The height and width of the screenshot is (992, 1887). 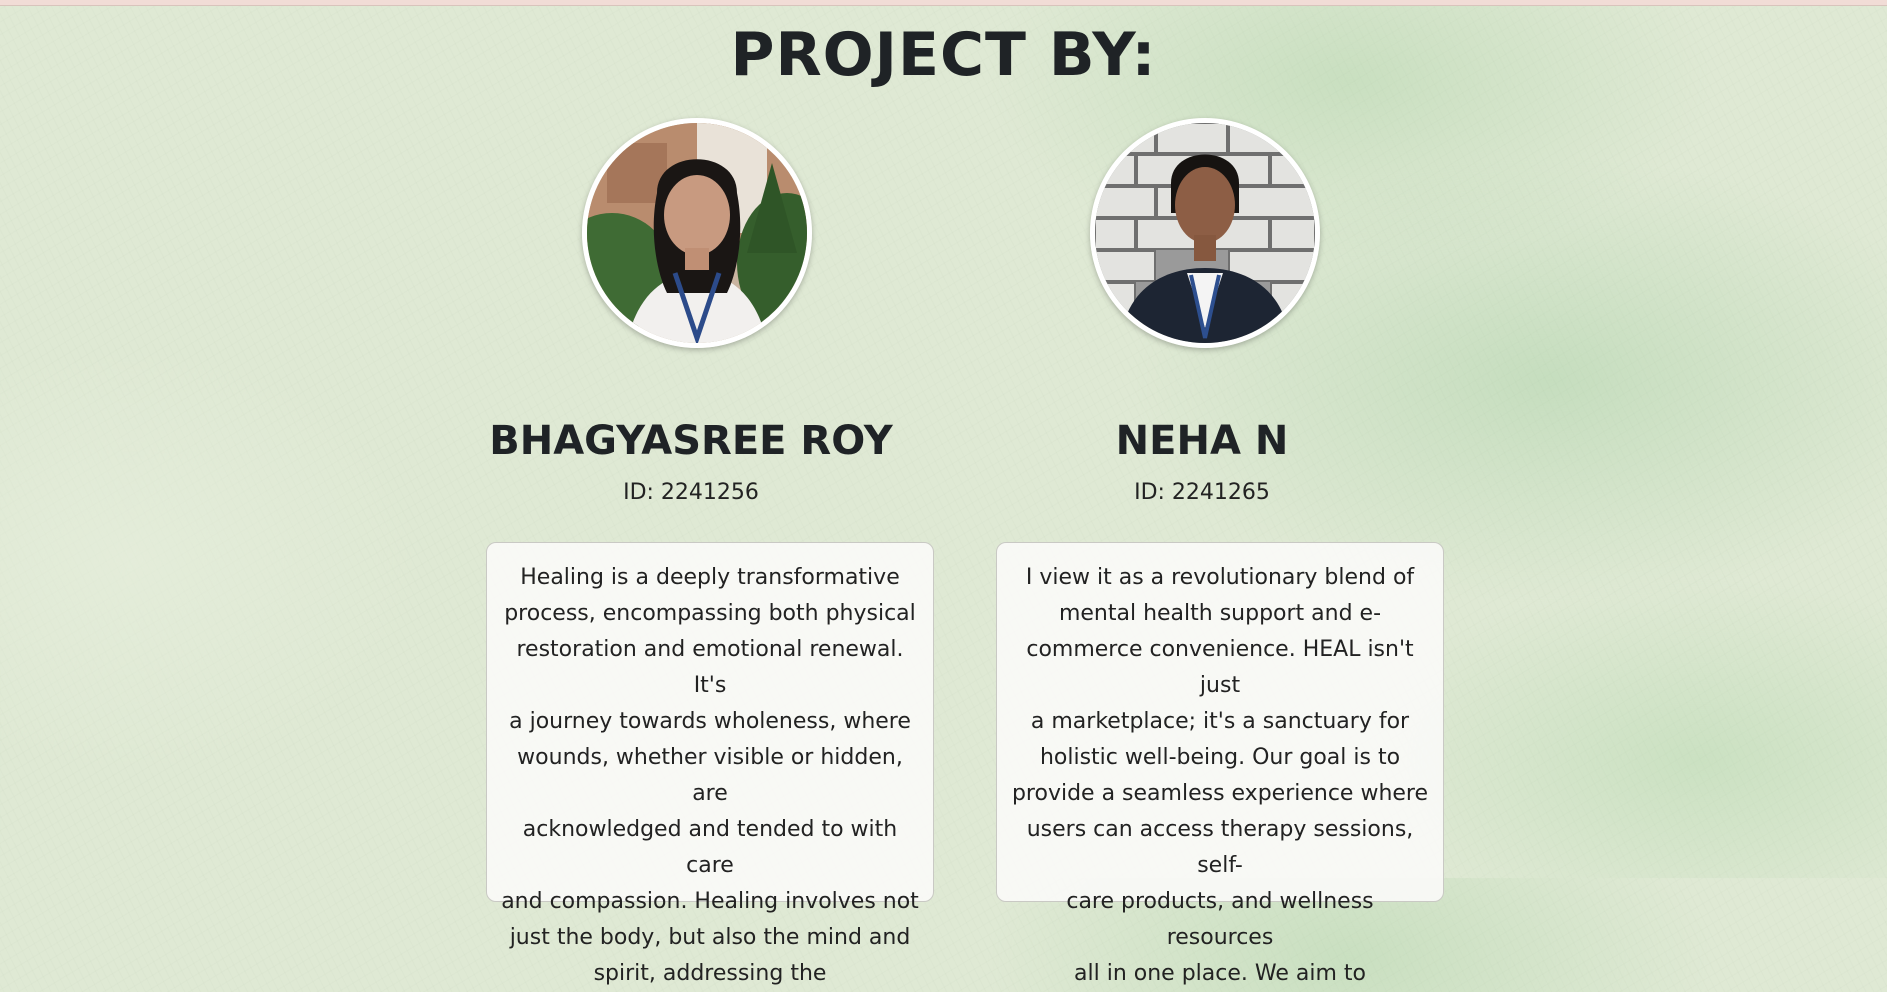 I want to click on page-title: PROJECT BY:, so click(x=943, y=55).